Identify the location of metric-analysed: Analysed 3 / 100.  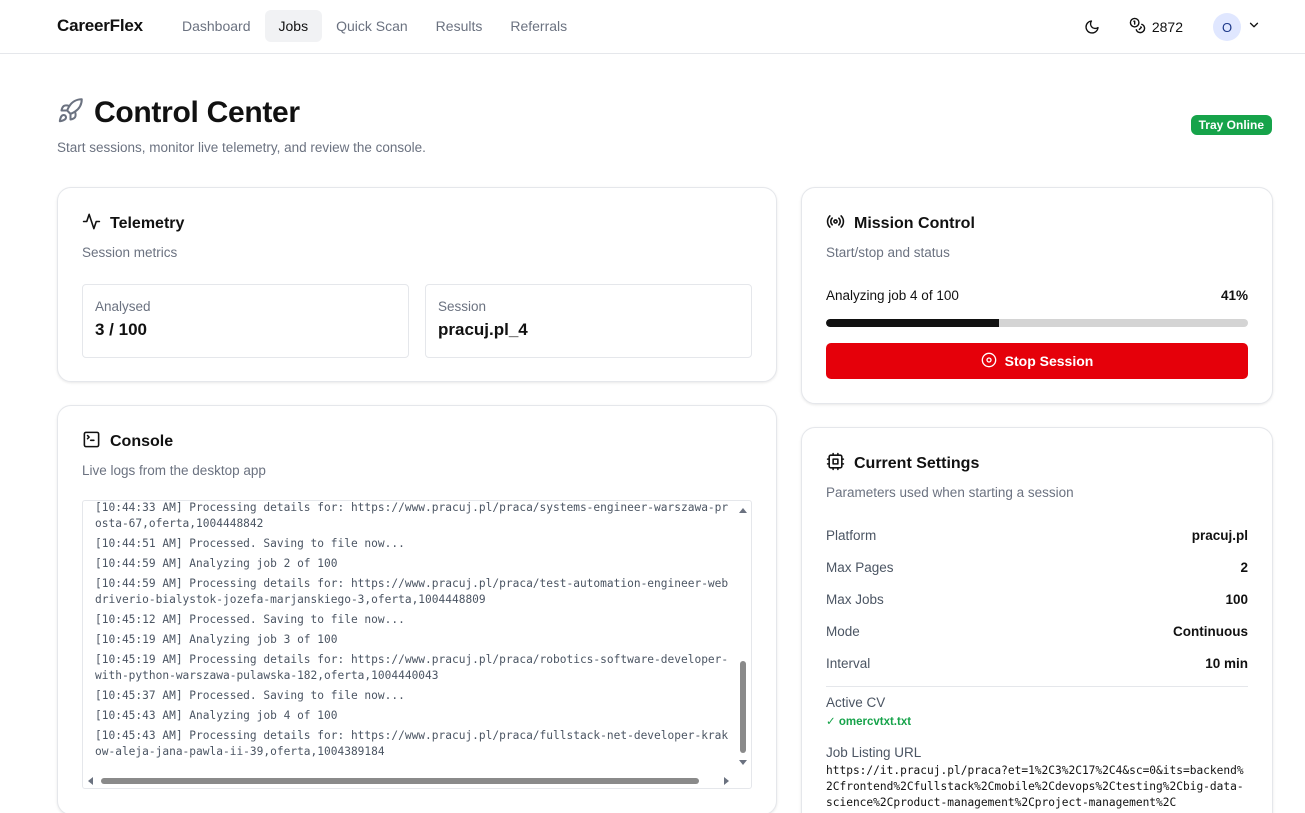
(245, 321).